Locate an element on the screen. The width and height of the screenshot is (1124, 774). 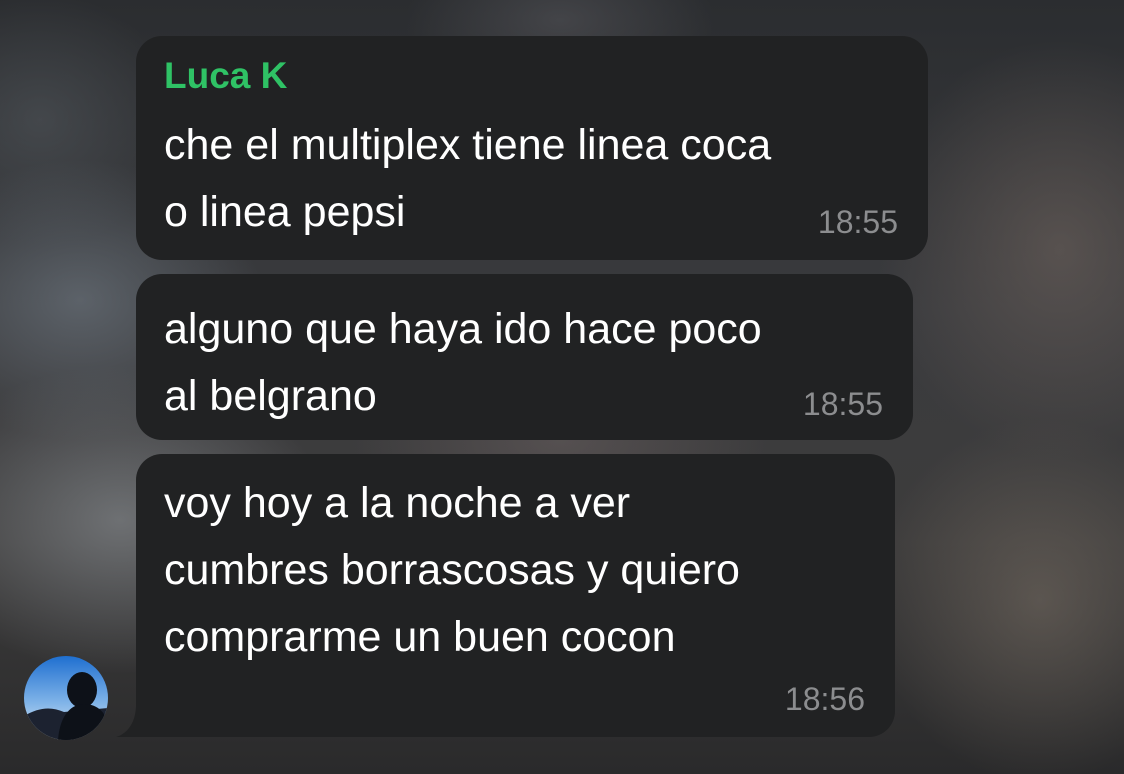
sender-avatar is located at coordinates (66, 698).